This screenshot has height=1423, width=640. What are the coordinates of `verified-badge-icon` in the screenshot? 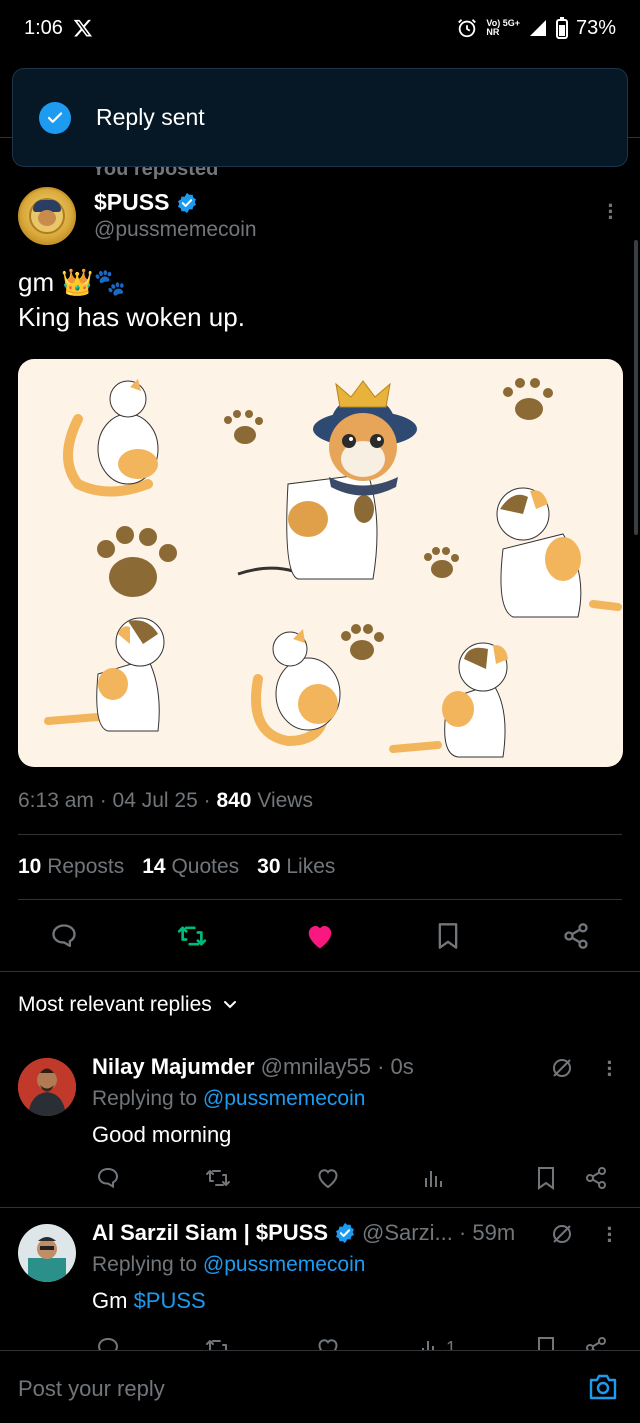 It's located at (187, 202).